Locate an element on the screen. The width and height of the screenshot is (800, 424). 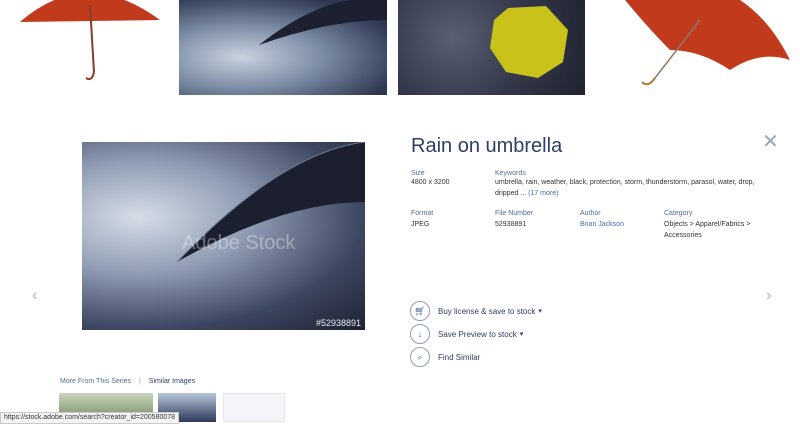
tab-similar-images: Similar Images is located at coordinates (172, 381).